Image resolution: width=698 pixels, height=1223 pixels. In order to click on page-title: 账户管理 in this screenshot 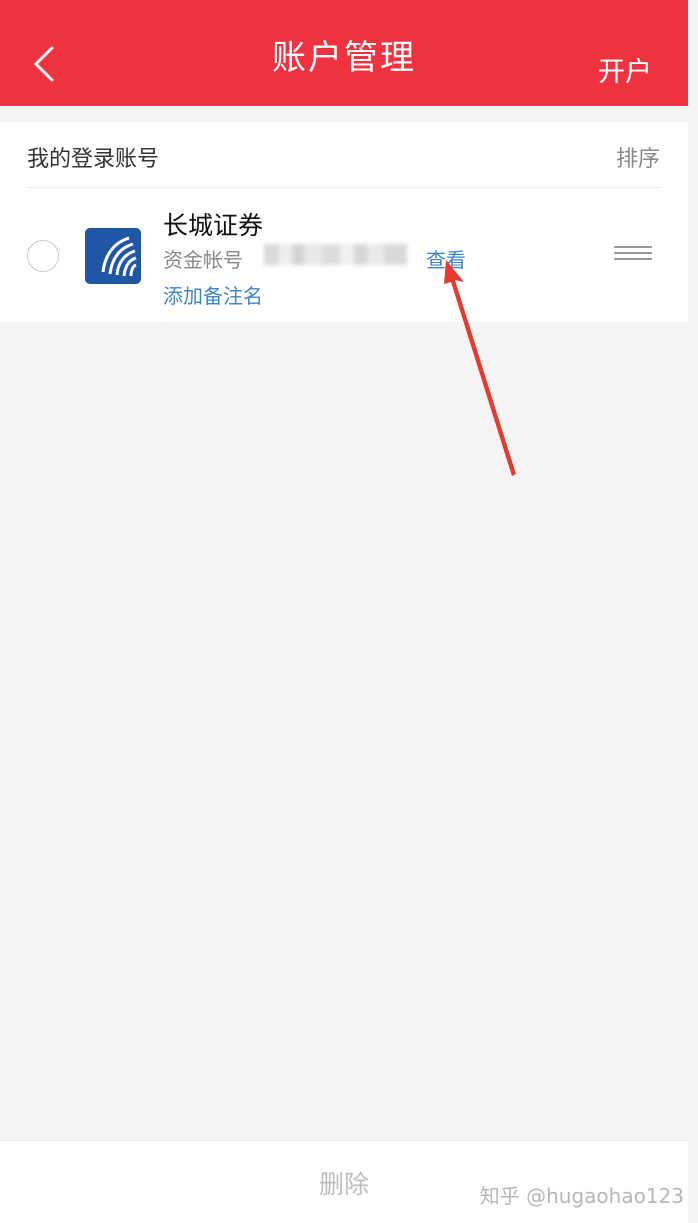, I will do `click(344, 58)`.